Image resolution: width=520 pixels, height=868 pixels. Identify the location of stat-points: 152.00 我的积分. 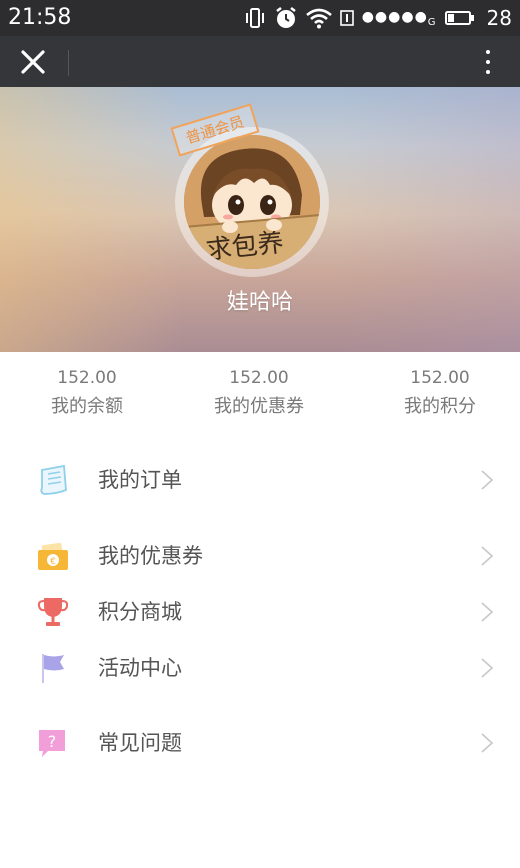
(440, 395).